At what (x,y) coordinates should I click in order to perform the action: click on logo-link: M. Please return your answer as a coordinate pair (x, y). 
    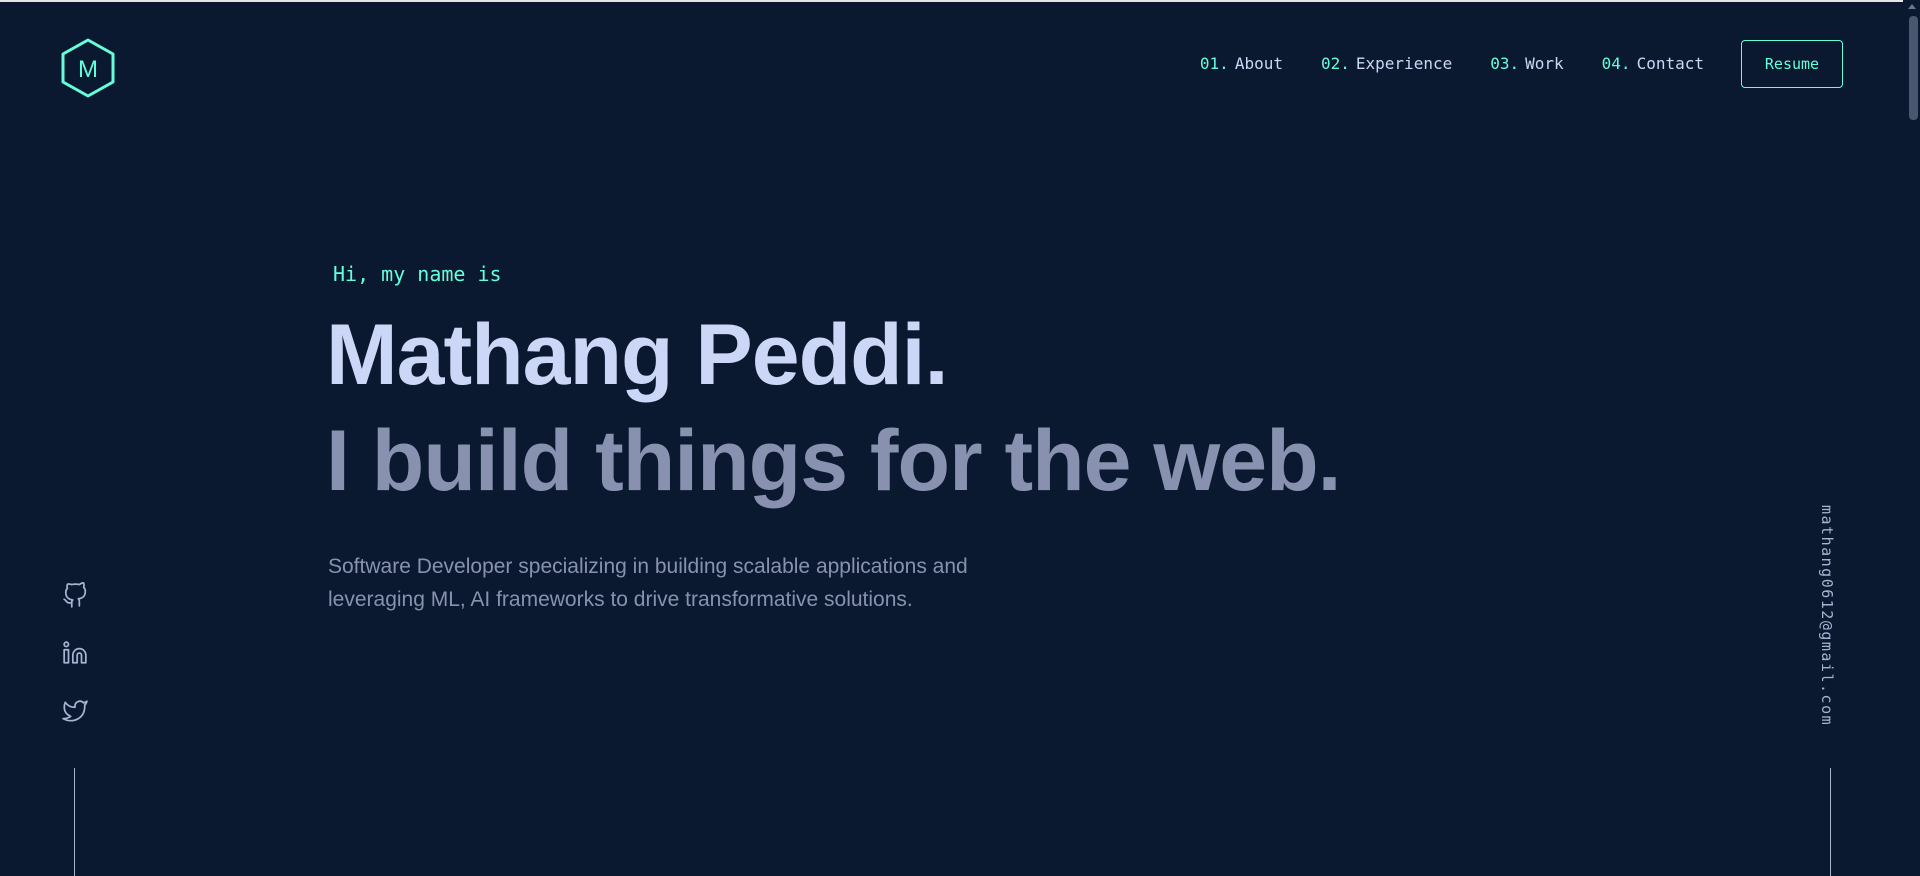
    Looking at the image, I should click on (88, 68).